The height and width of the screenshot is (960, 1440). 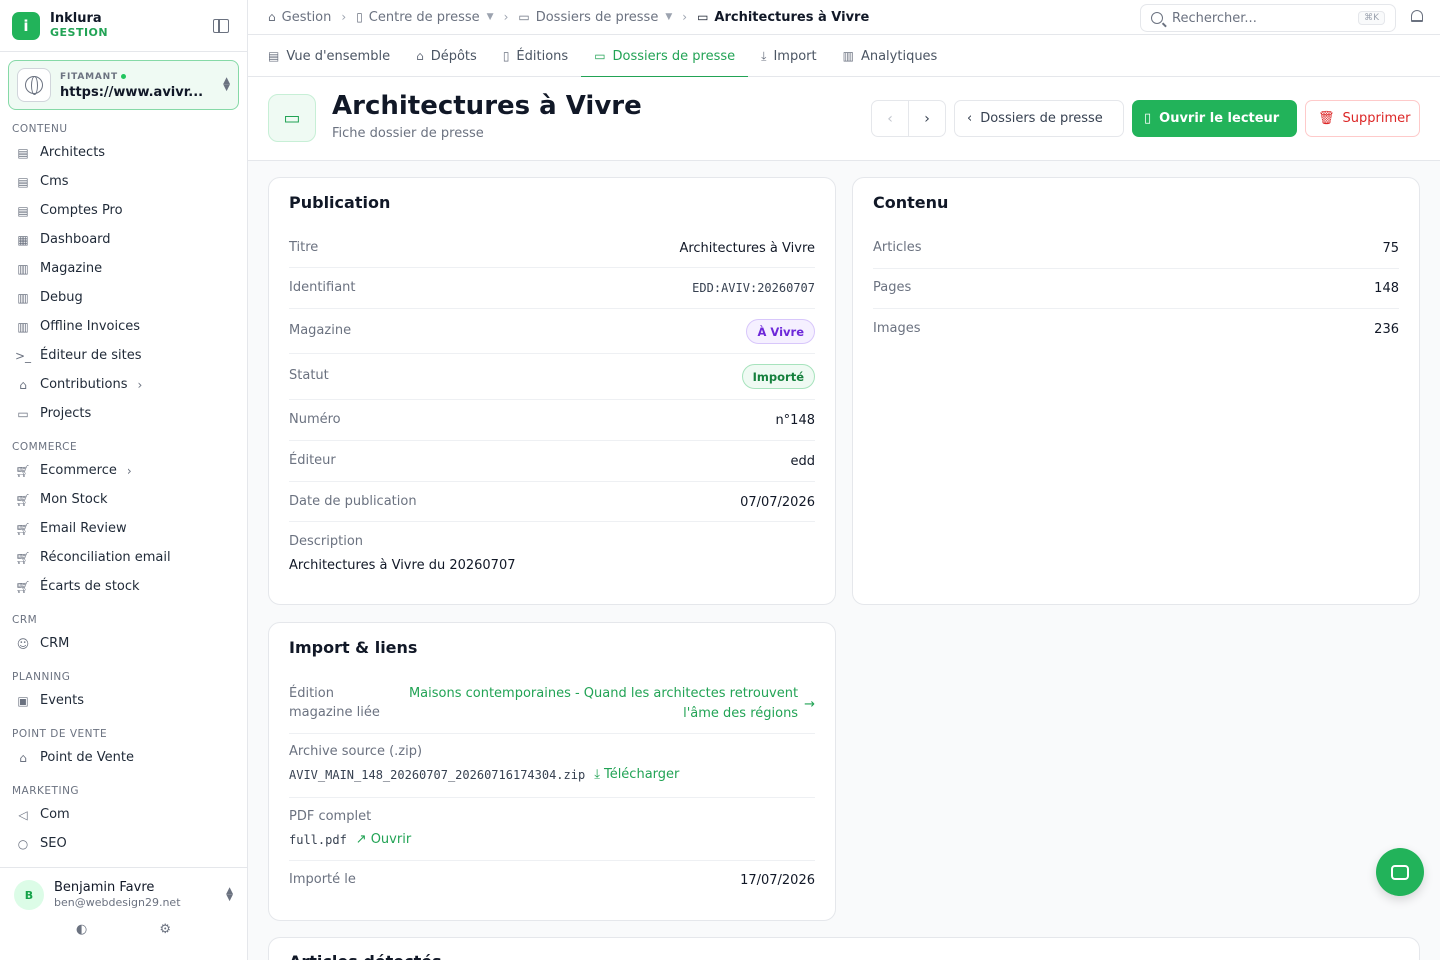 What do you see at coordinates (552, 829) in the screenshot?
I see `field-pdf: PDF complet full.pdf ↗ Ouvrir` at bounding box center [552, 829].